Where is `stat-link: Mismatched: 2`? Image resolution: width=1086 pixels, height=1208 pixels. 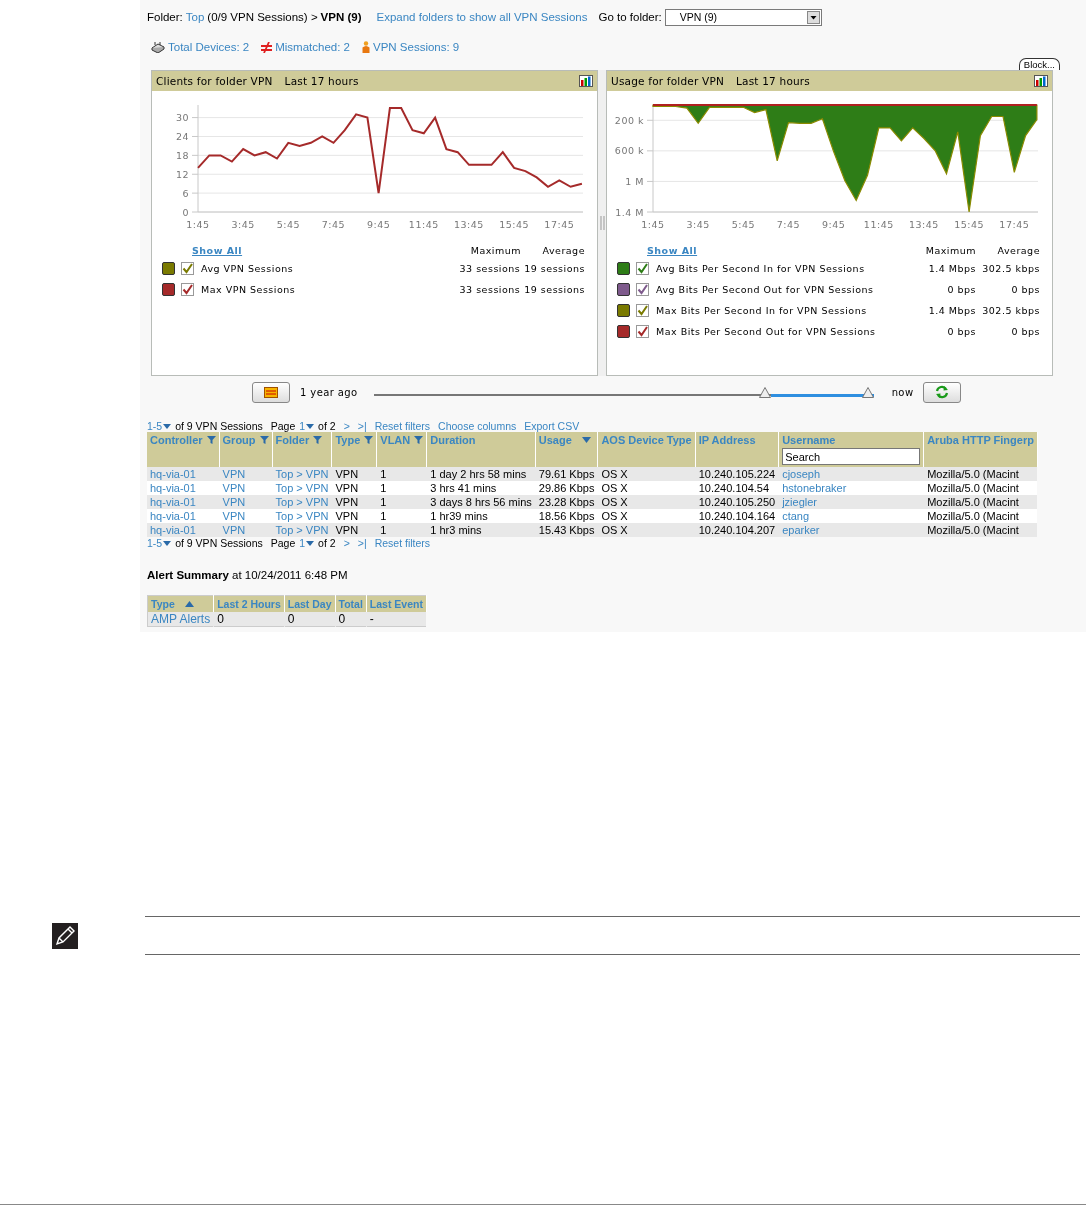
stat-link: Mismatched: 2 is located at coordinates (312, 47).